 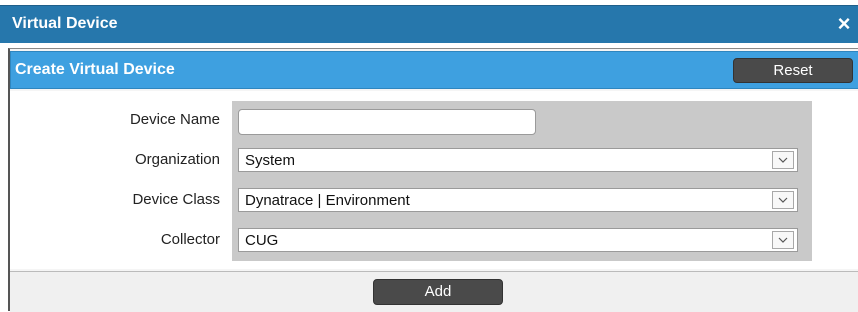 What do you see at coordinates (518, 160) in the screenshot?
I see `organization-select: System` at bounding box center [518, 160].